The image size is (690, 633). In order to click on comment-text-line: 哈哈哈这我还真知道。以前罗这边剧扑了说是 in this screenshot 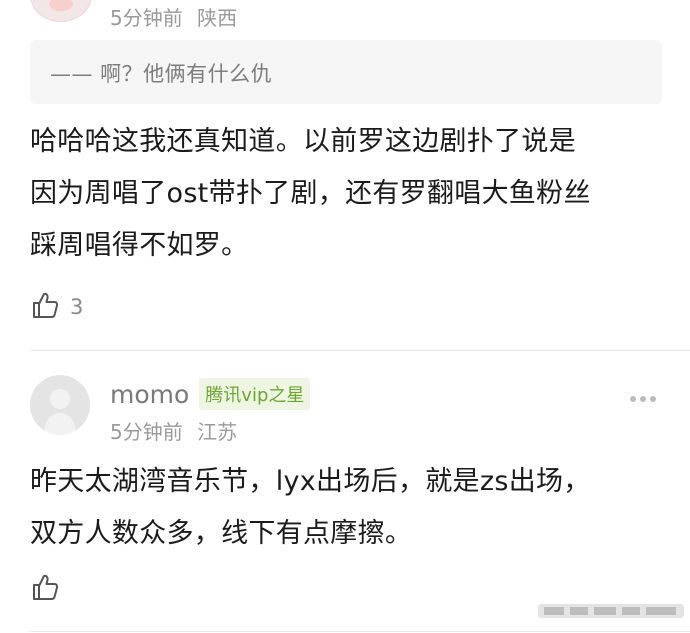, I will do `click(303, 141)`.